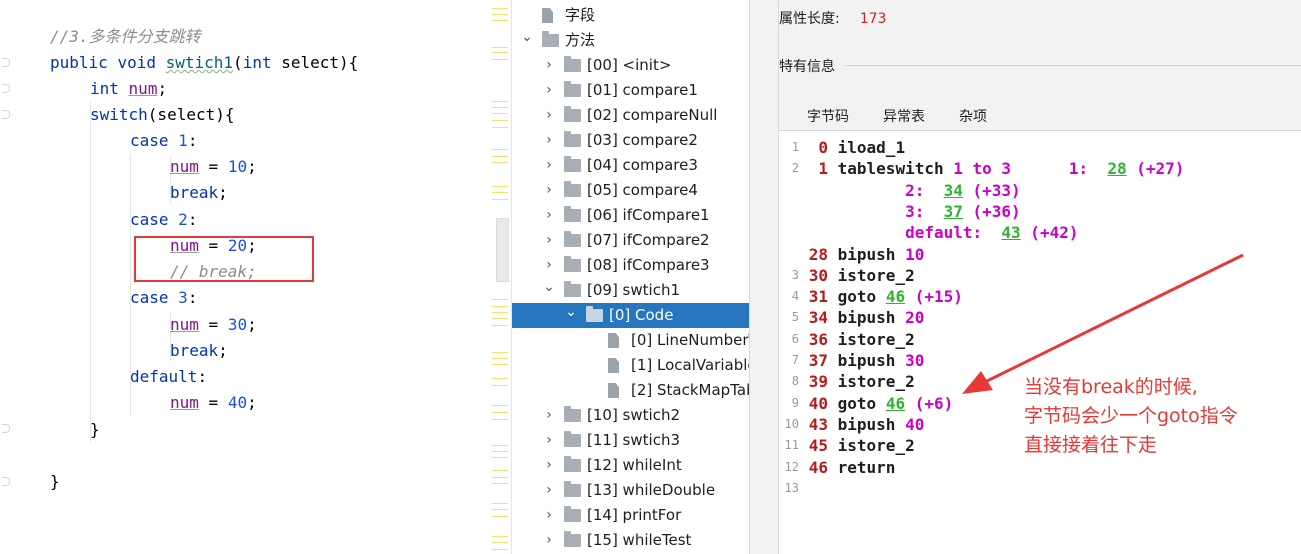 The height and width of the screenshot is (554, 1301). I want to click on annotation-text: 当没有break的时候, 字节码会少一个goto指令 直接接着往下走, so click(1131, 416).